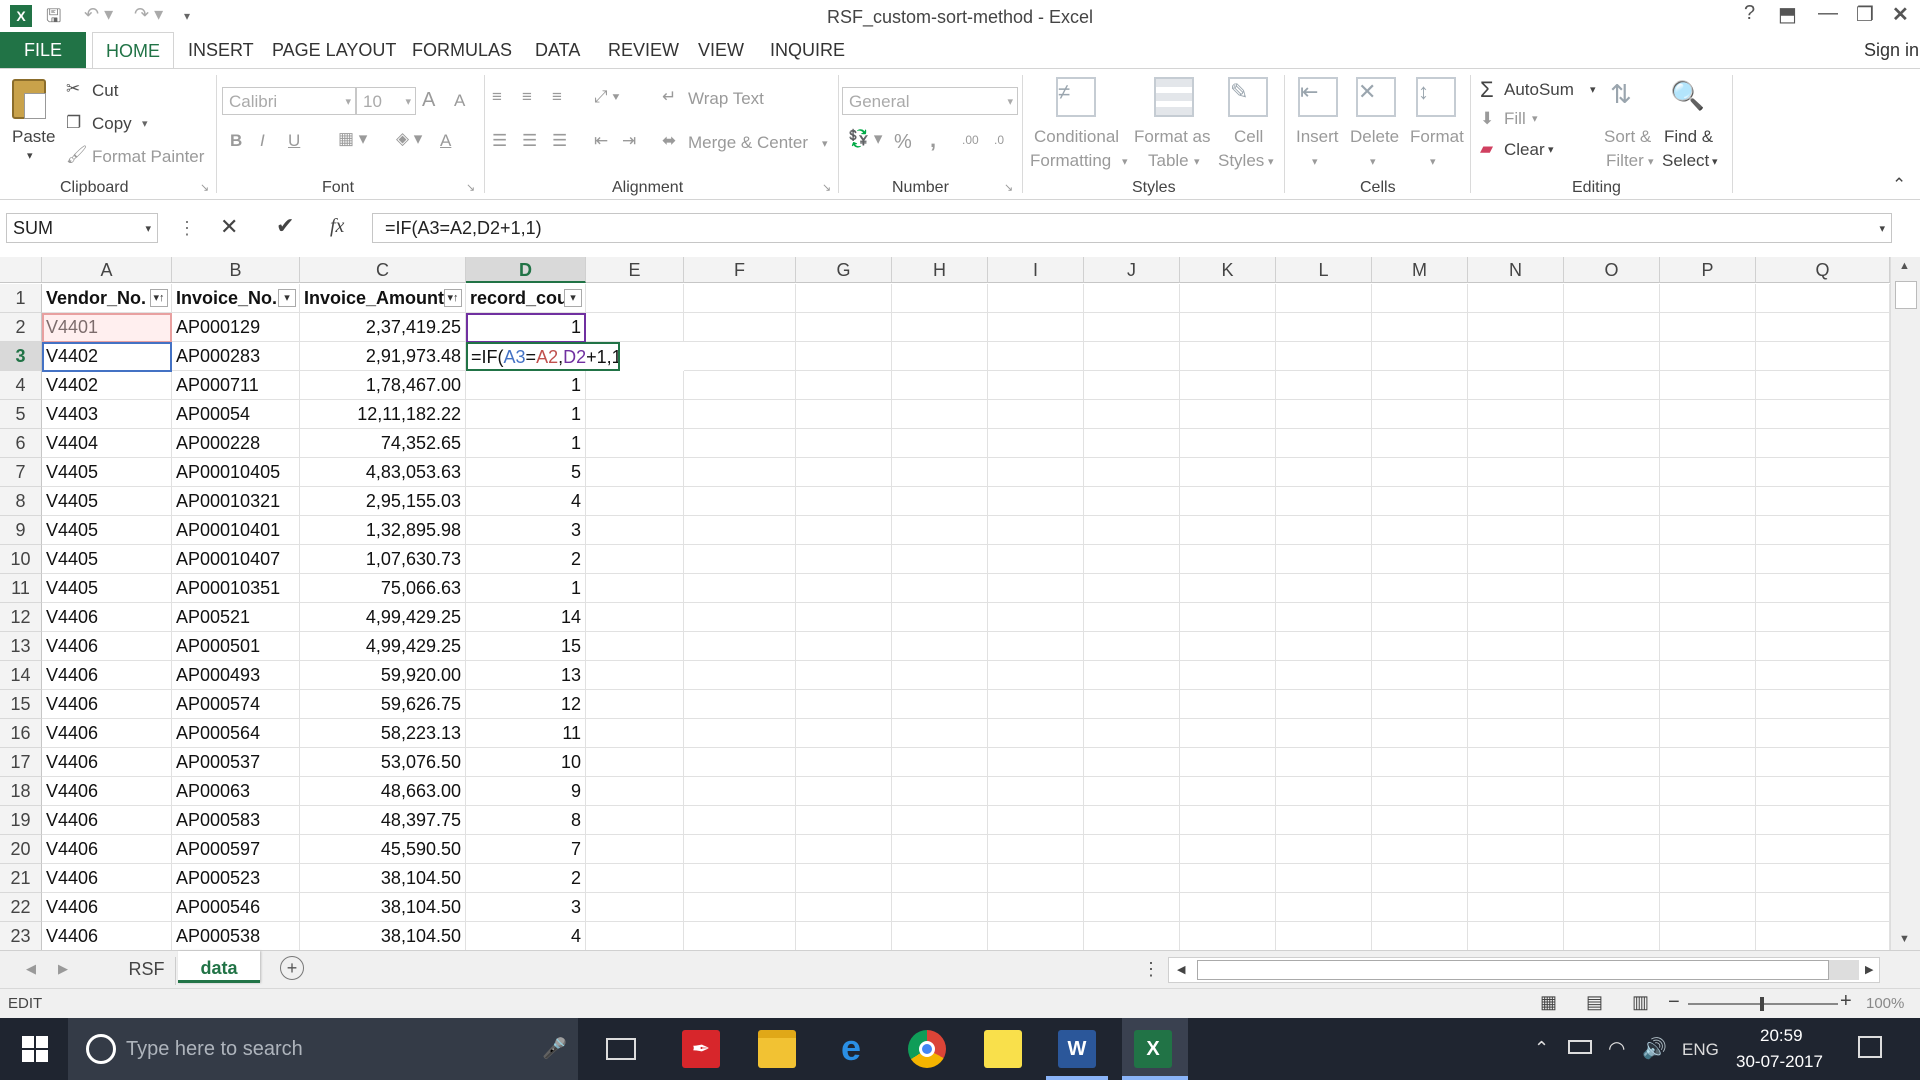 This screenshot has width=1920, height=1080. What do you see at coordinates (383, 733) in the screenshot?
I see `invoice-amount-cell: 58,223.13` at bounding box center [383, 733].